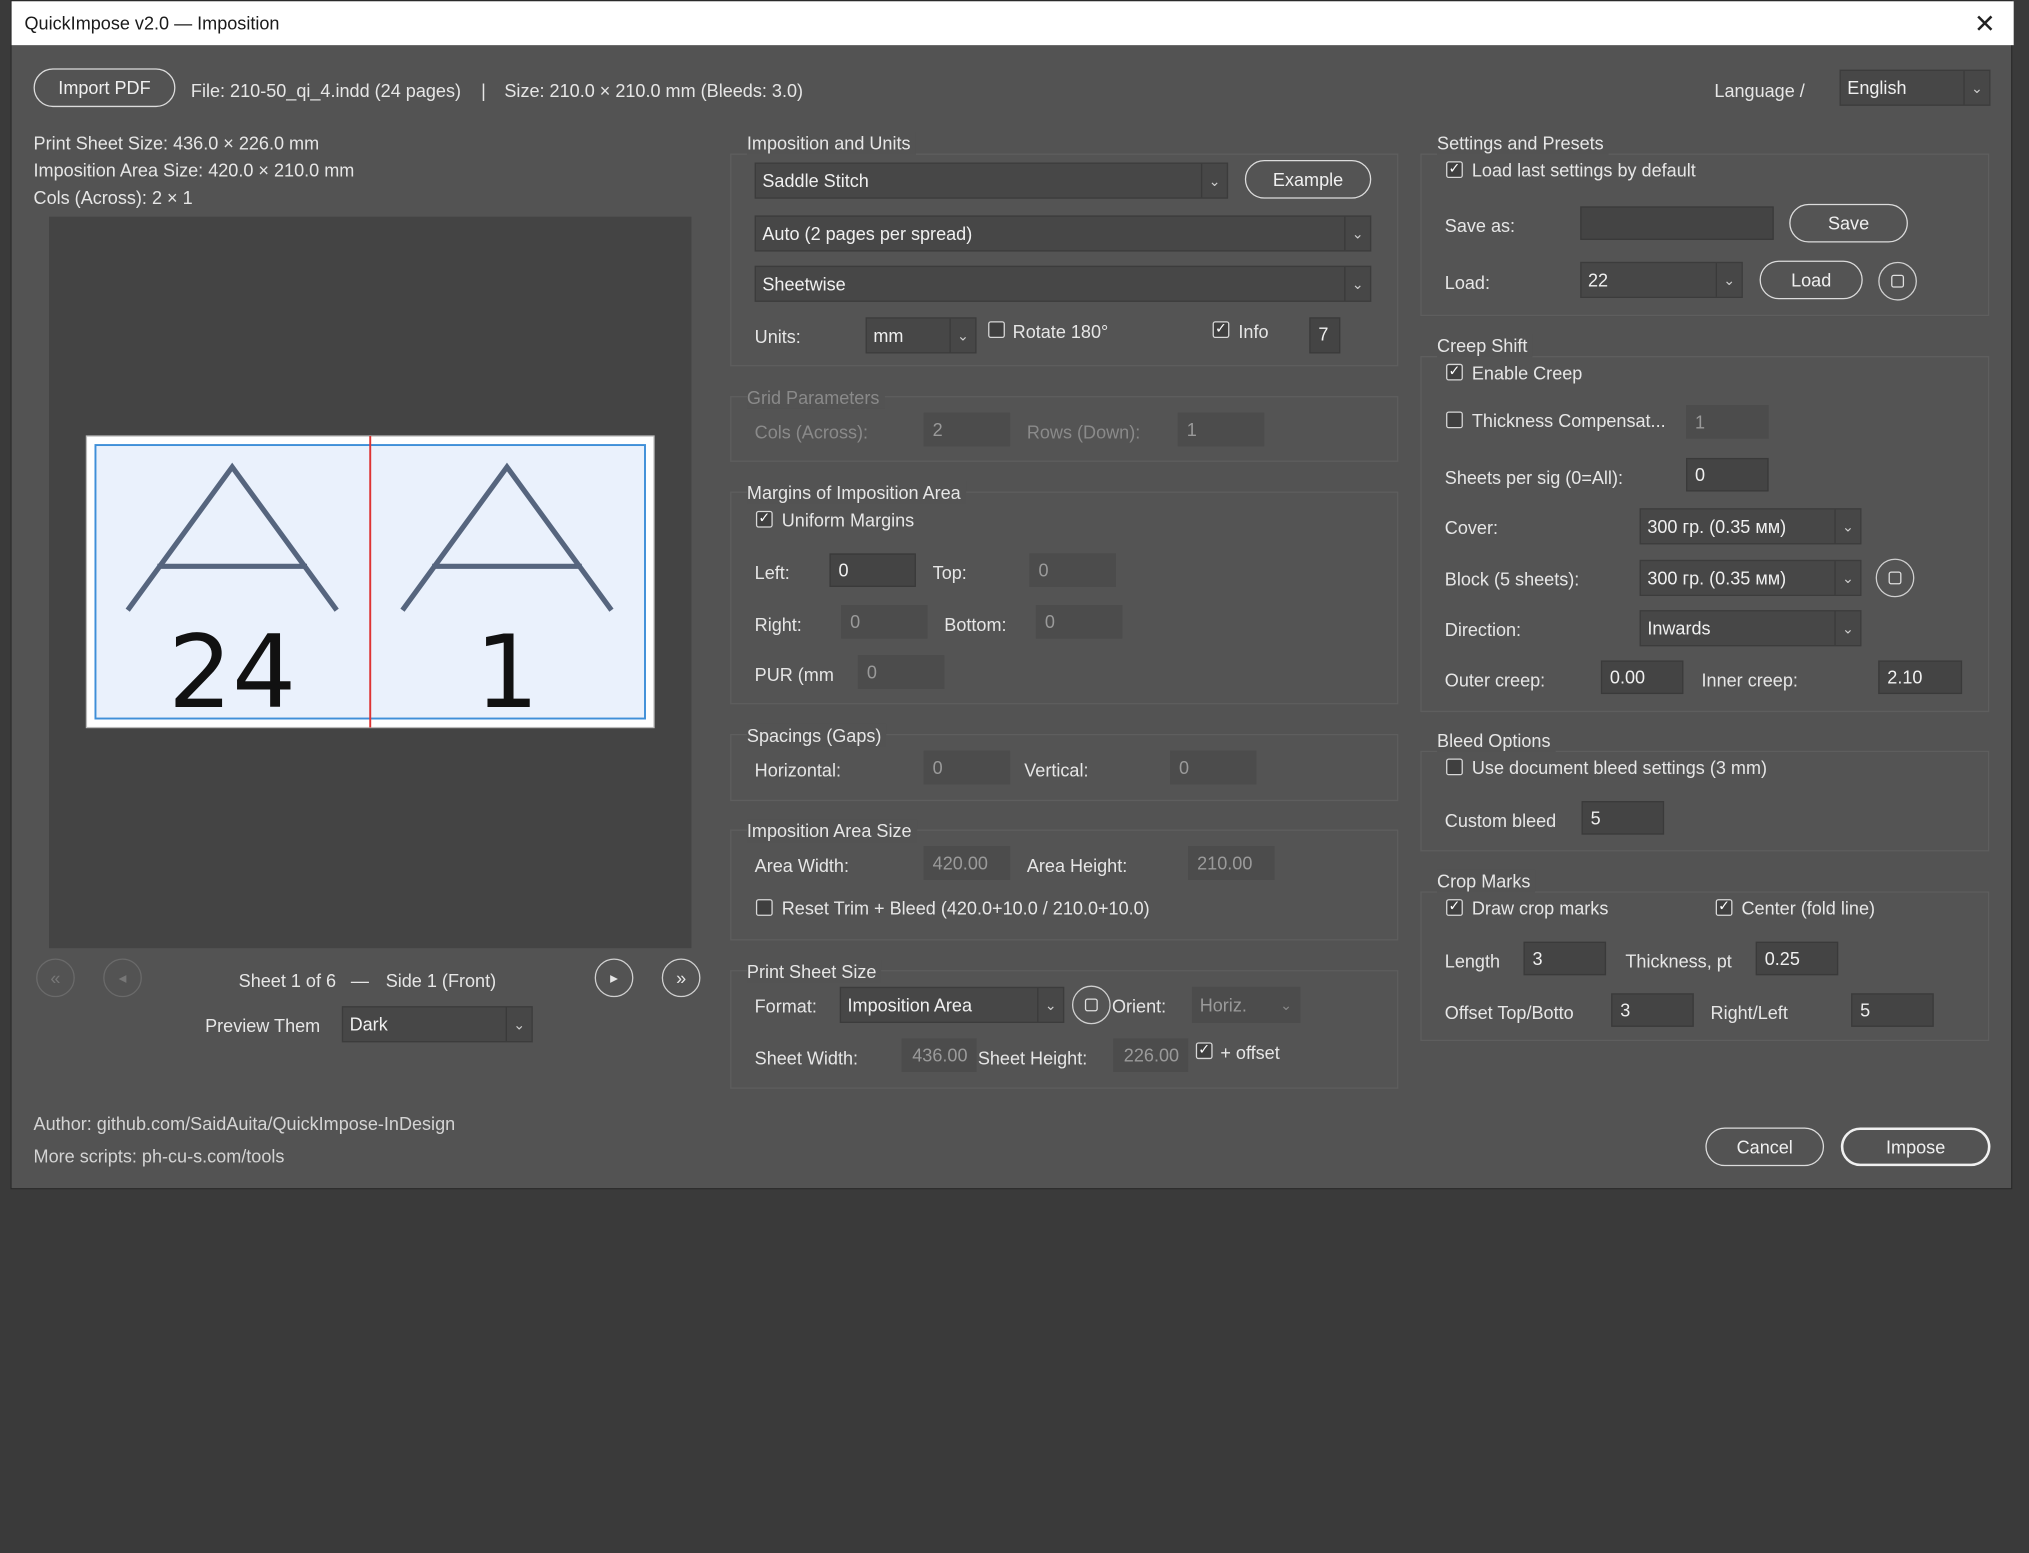 This screenshot has height=1553, width=2029. What do you see at coordinates (1221, 329) in the screenshot?
I see `info-checkbox: ✓` at bounding box center [1221, 329].